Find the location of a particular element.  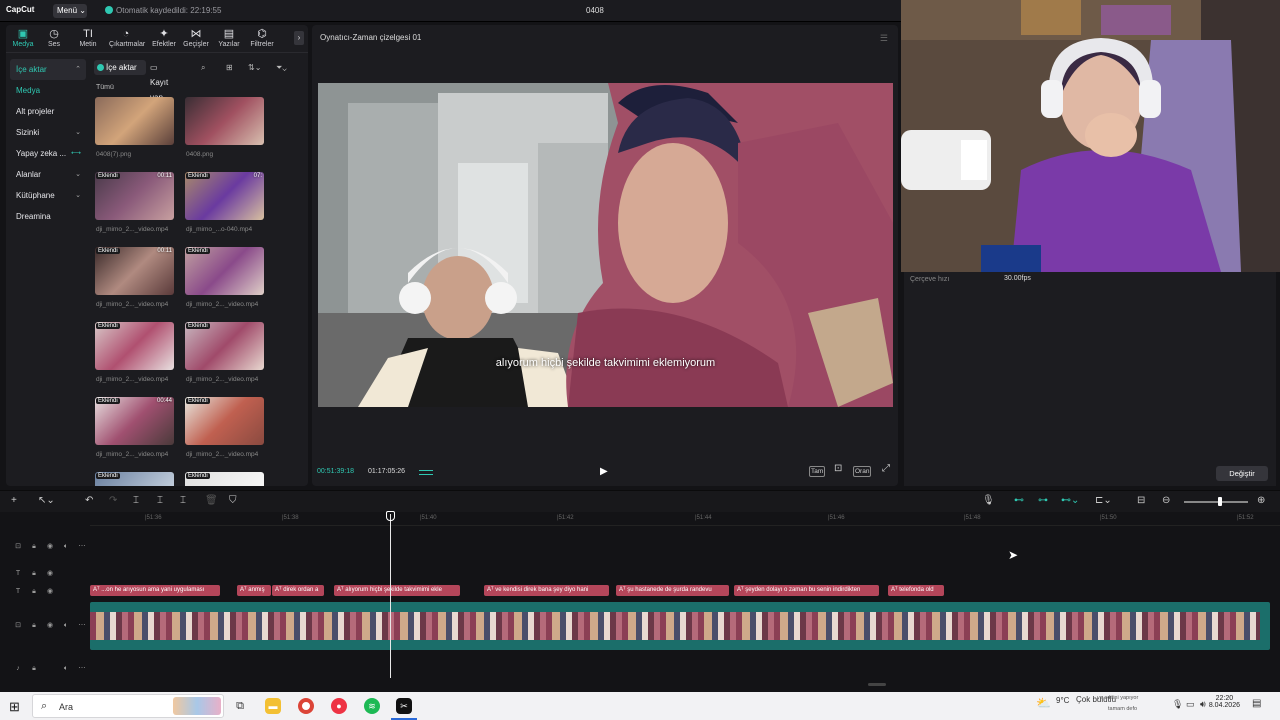

obs-icon: ● is located at coordinates (339, 706).